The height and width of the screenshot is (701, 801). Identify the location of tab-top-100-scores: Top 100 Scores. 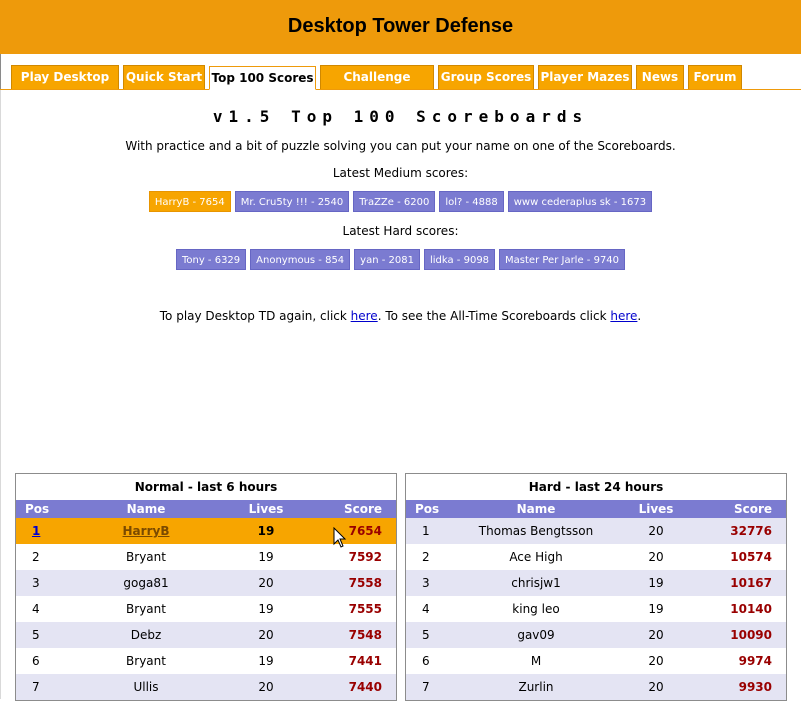
(262, 78).